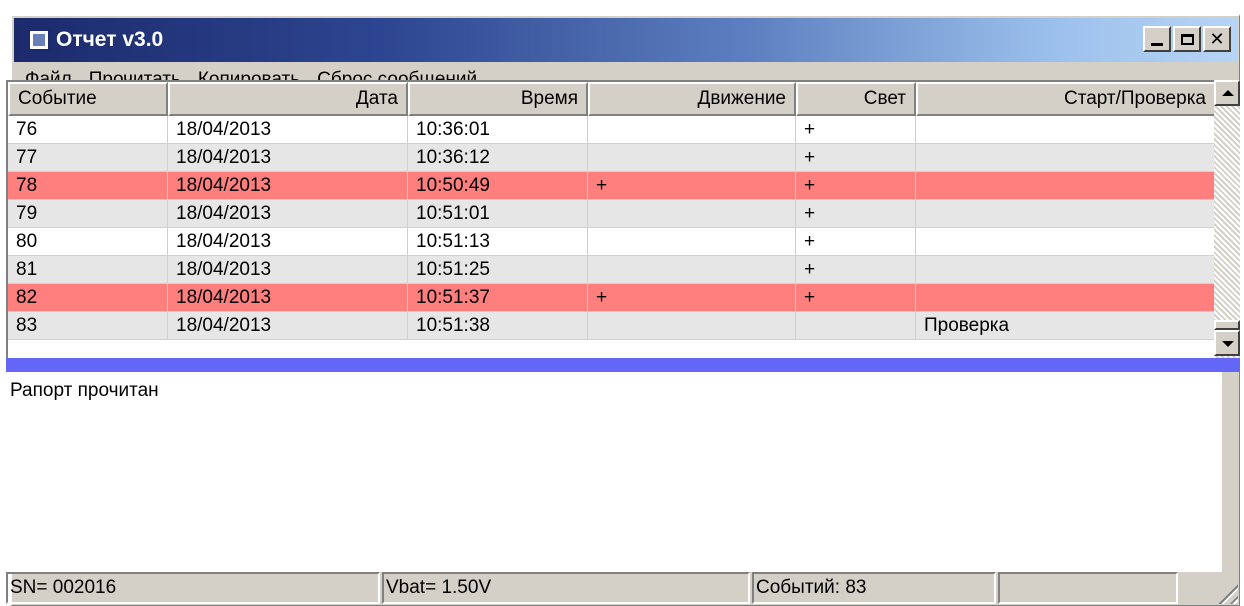  I want to click on cell-event: 80, so click(88, 242).